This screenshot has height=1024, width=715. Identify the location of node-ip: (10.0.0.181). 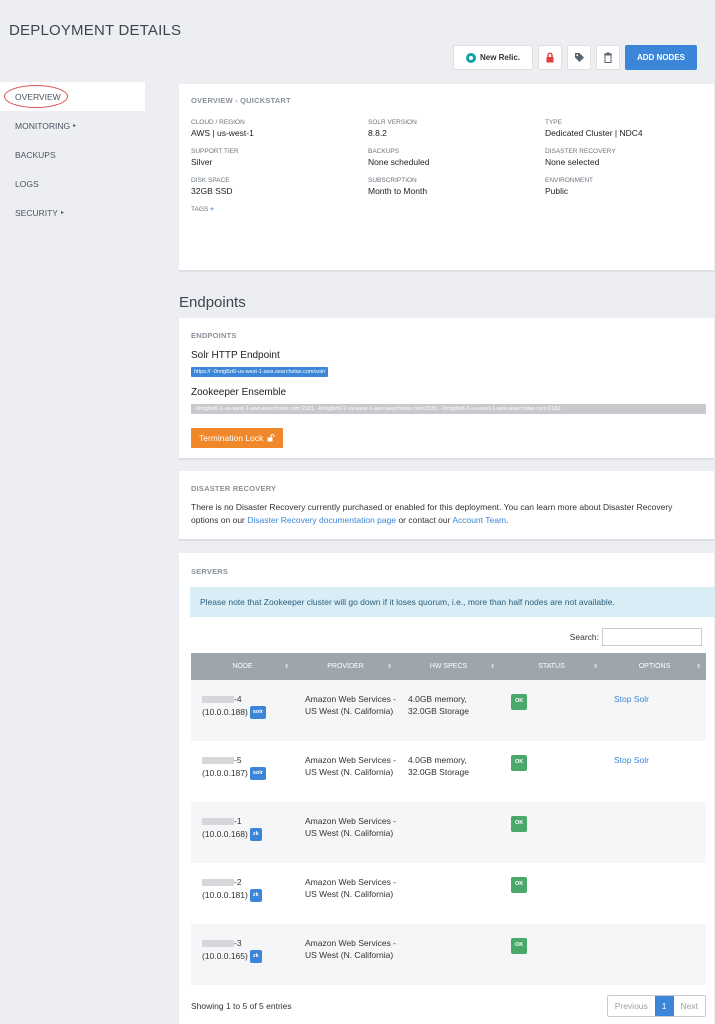
(225, 894).